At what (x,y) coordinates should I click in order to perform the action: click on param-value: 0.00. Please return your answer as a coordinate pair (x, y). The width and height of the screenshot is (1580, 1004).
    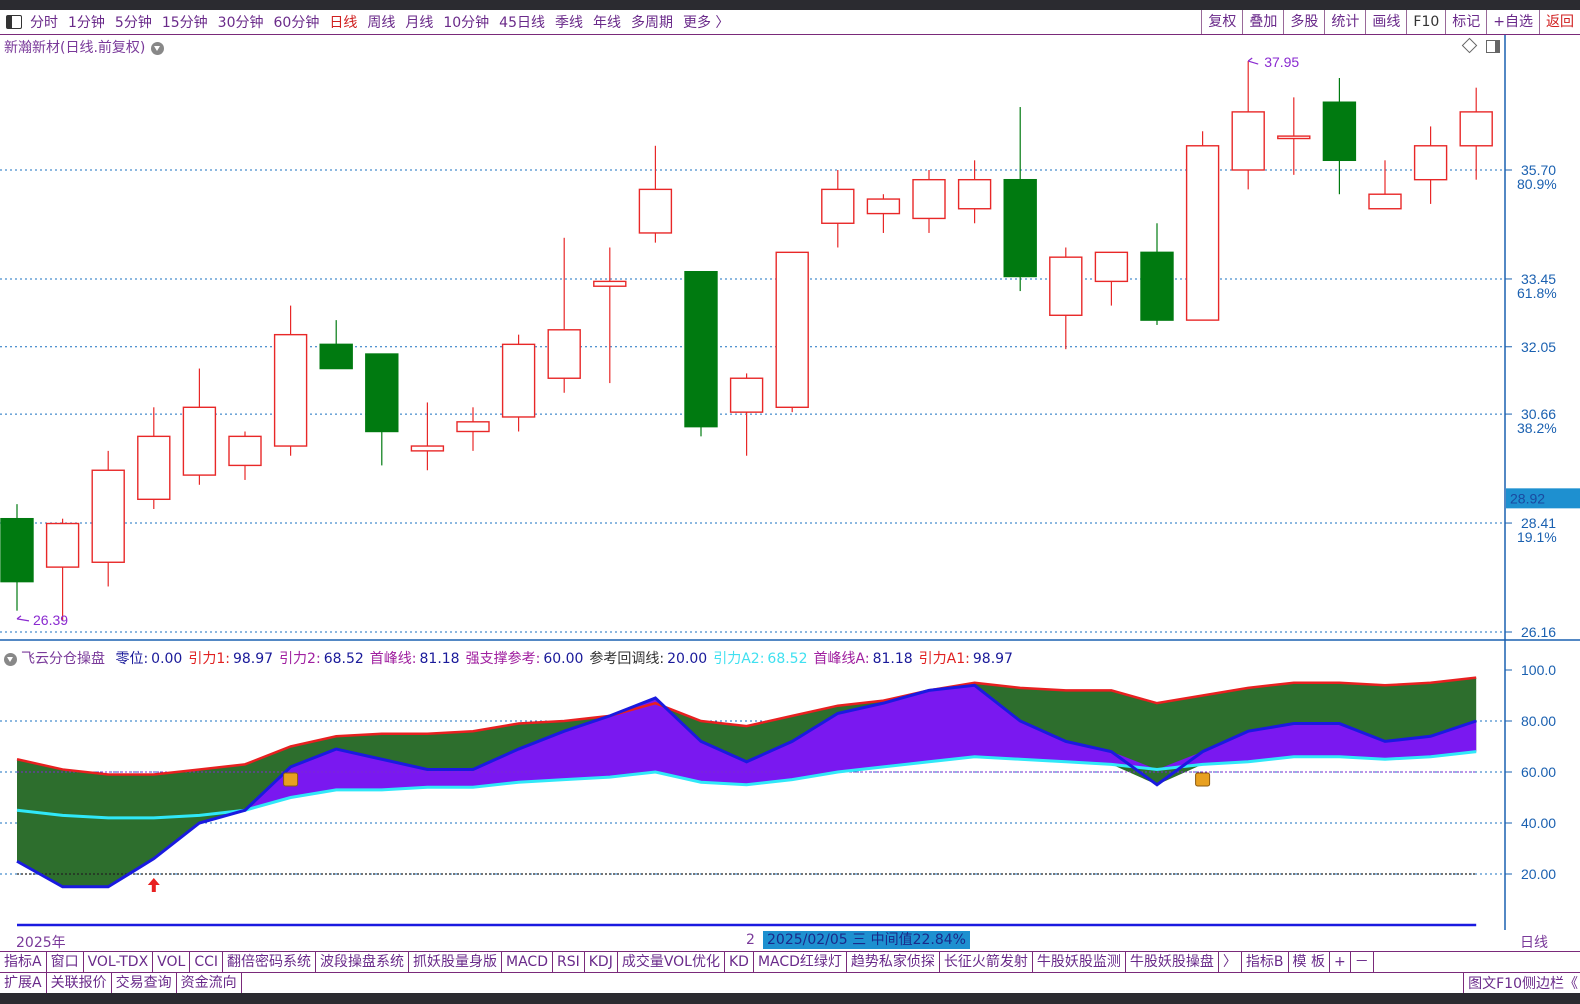
    Looking at the image, I should click on (167, 659).